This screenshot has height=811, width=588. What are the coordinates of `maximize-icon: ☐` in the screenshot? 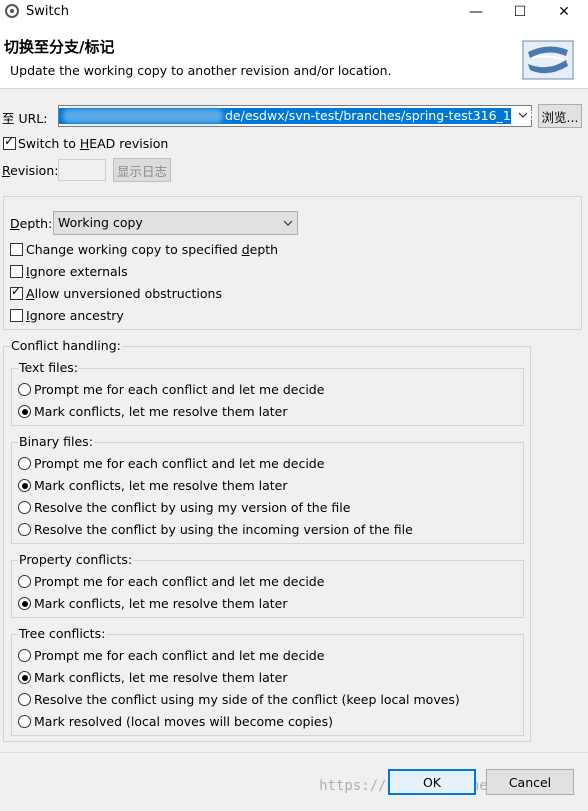 It's located at (520, 12).